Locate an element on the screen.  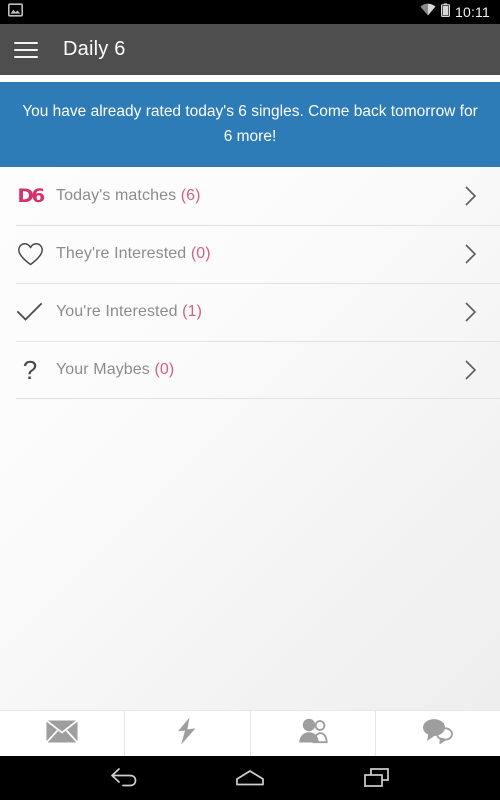
tab-chat is located at coordinates (438, 733).